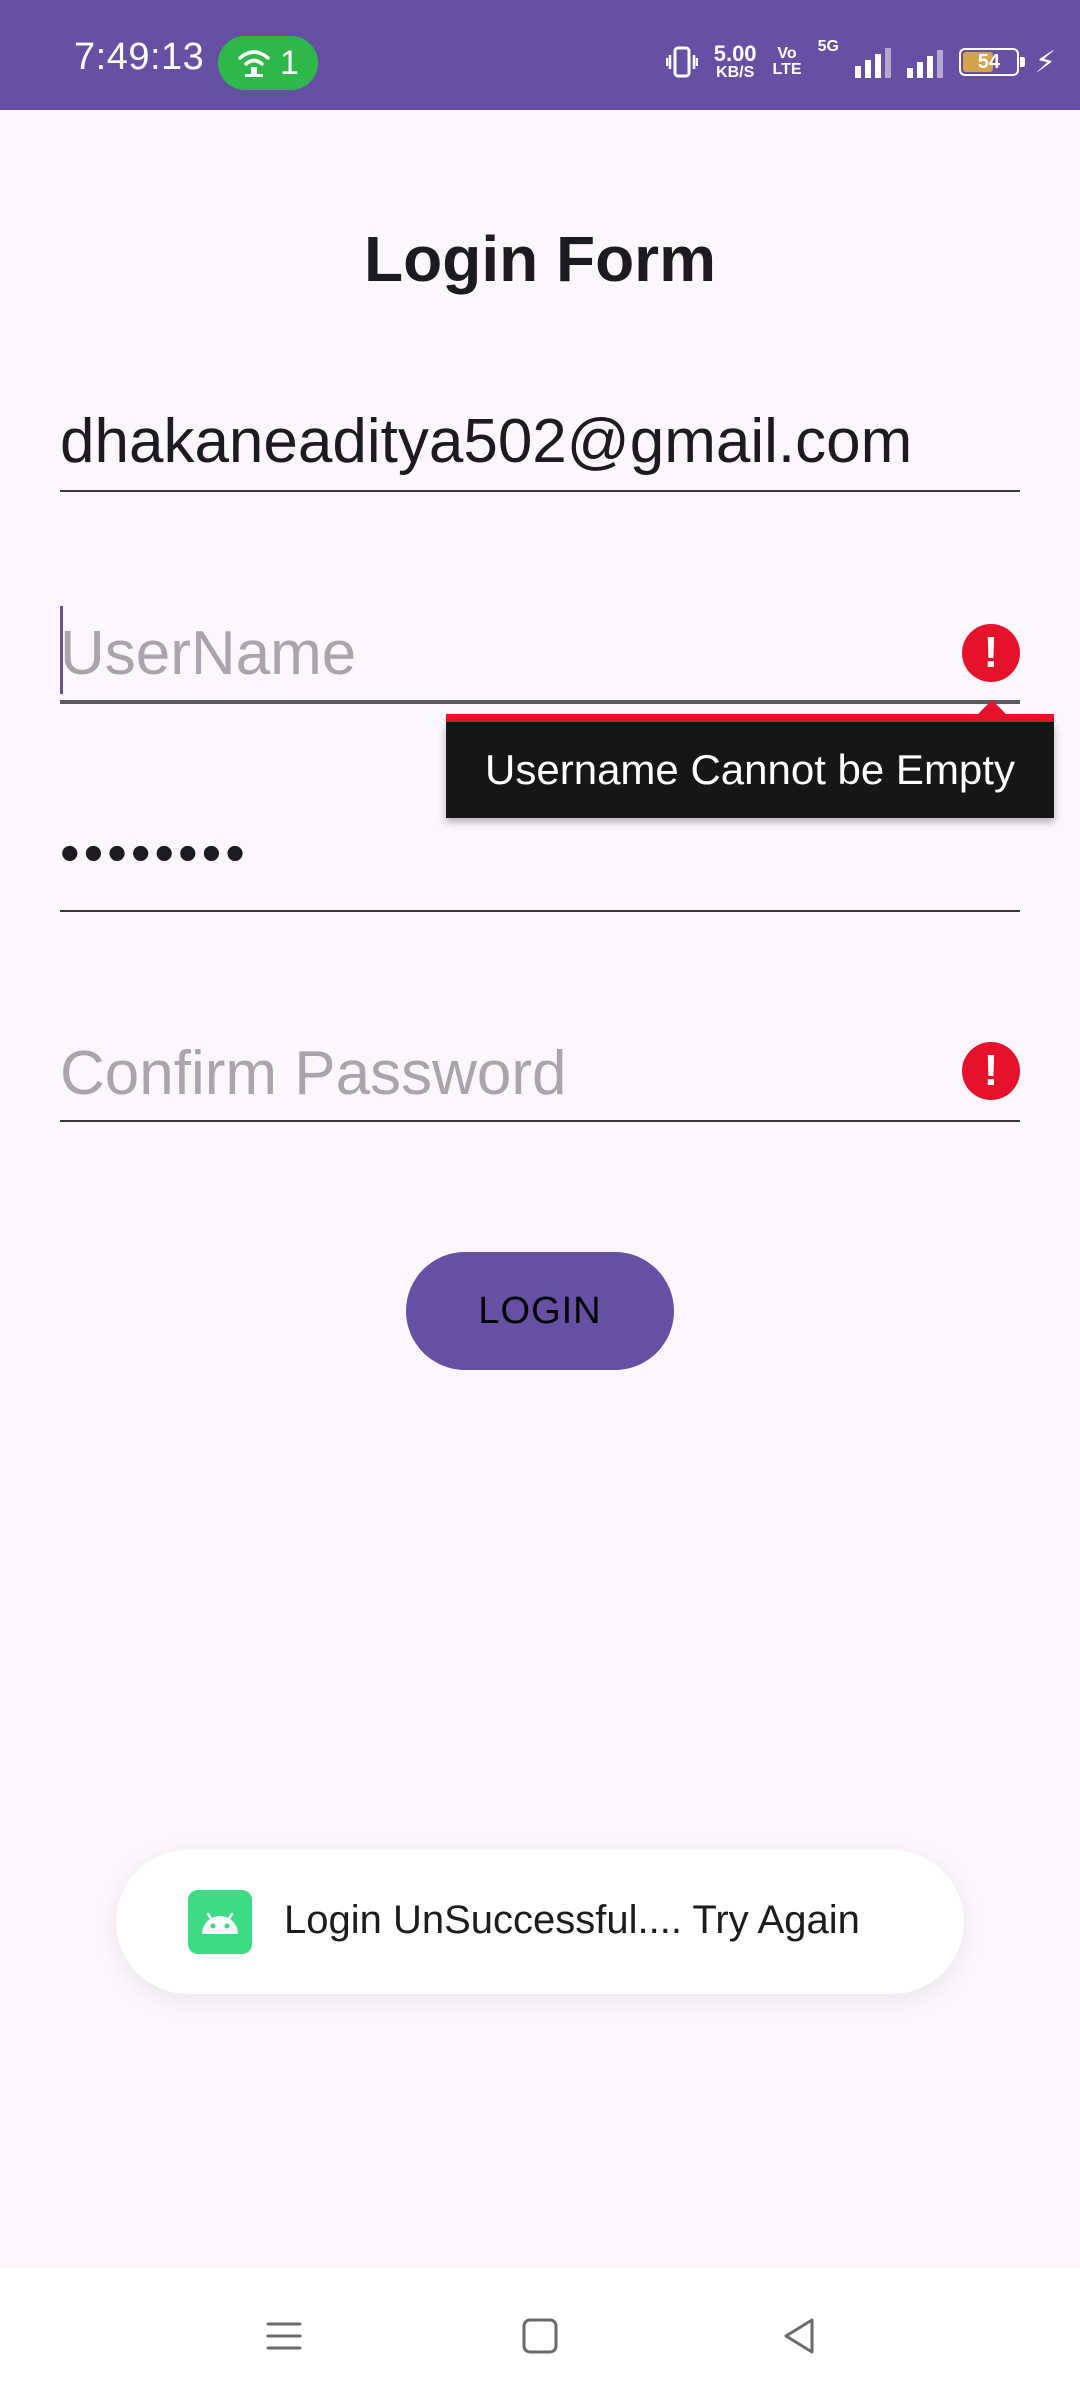  I want to click on tooltip-text: Username Cannot be Empty, so click(750, 770).